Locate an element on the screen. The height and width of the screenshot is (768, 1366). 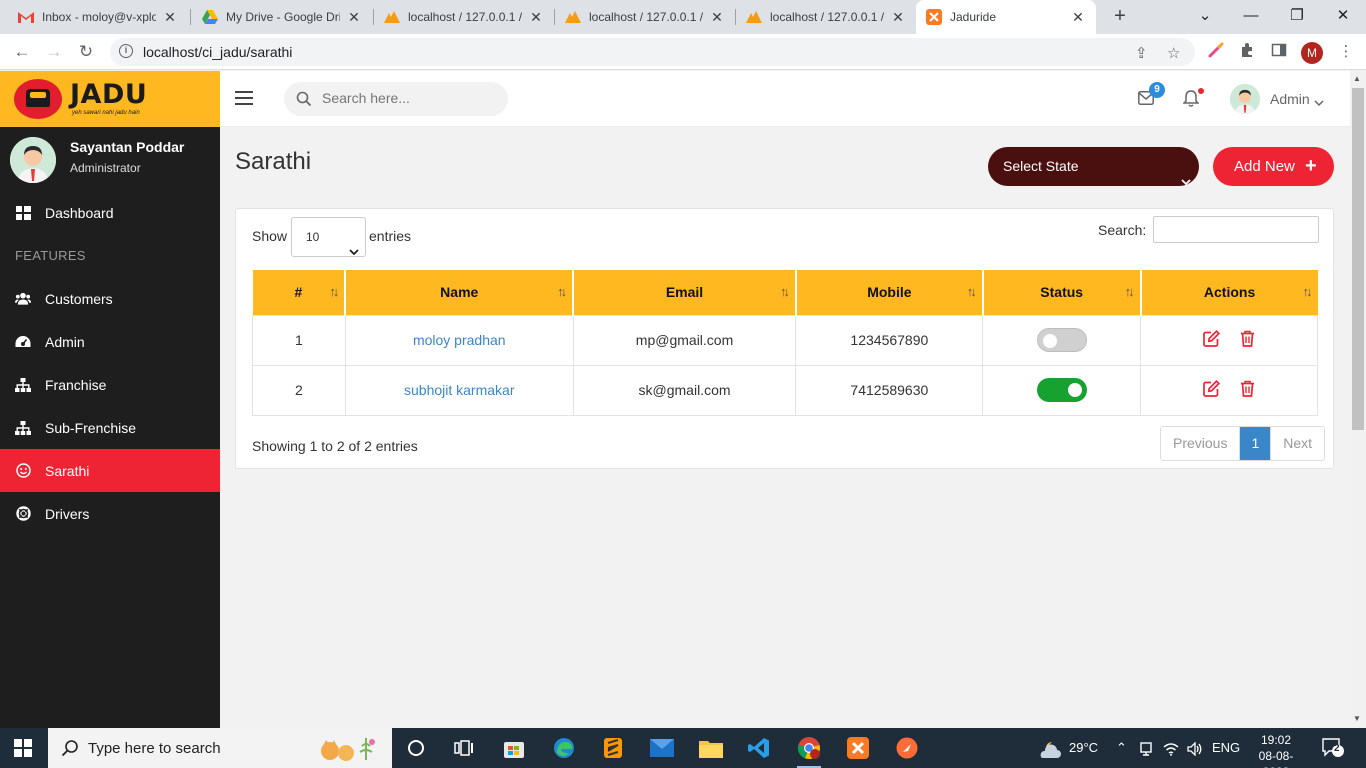
cell-email: sk@gmail.com is located at coordinates (684, 390).